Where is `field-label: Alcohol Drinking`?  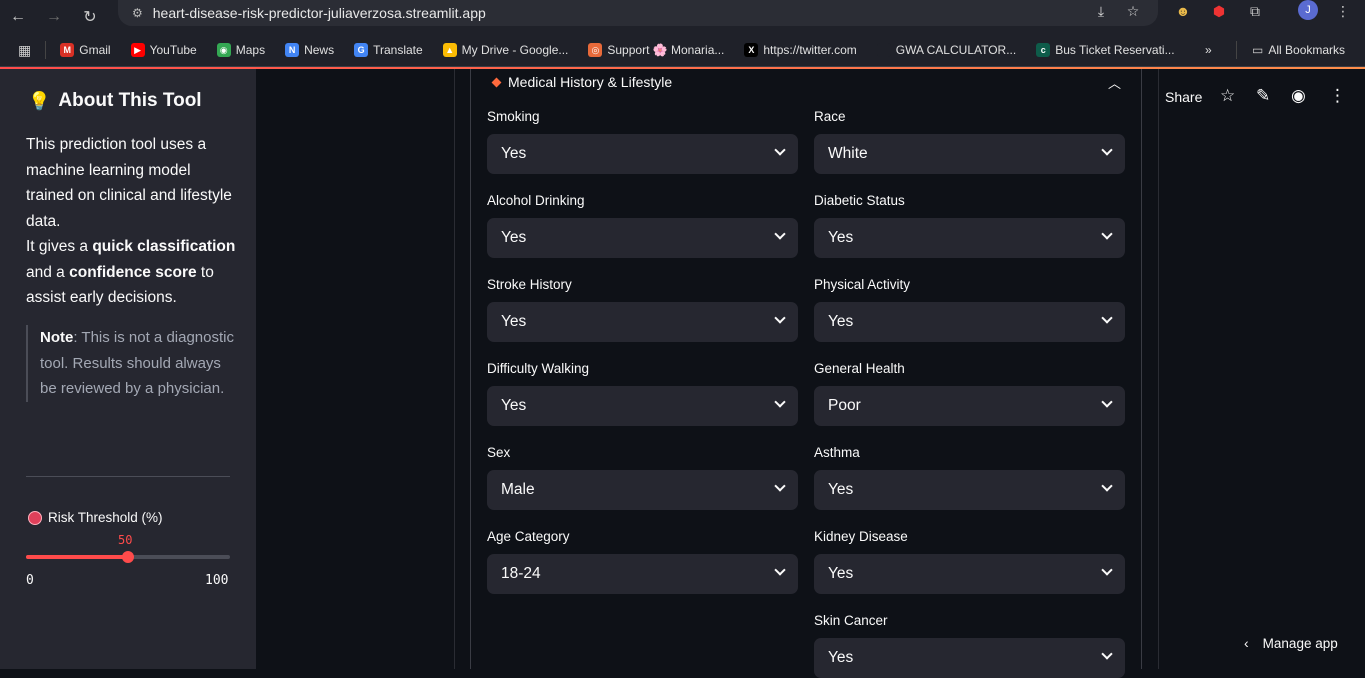
field-label: Alcohol Drinking is located at coordinates (536, 200).